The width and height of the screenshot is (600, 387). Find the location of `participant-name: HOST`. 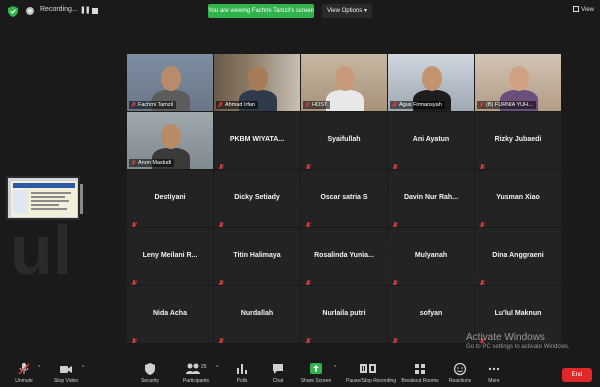

participant-name: HOST is located at coordinates (320, 105).